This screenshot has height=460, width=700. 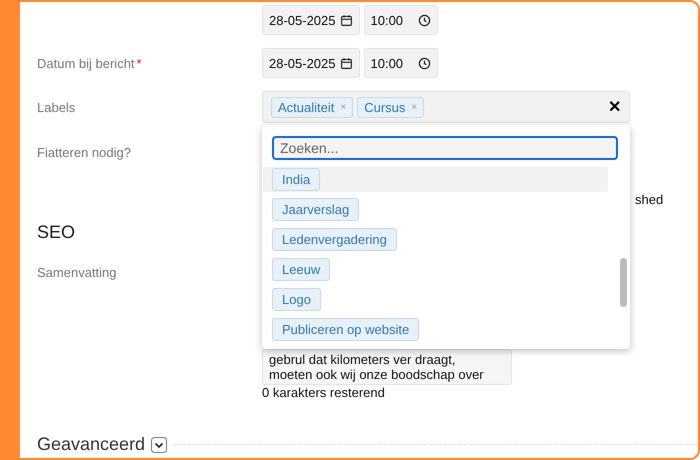 What do you see at coordinates (77, 272) in the screenshot?
I see `field-label: Samenvatting` at bounding box center [77, 272].